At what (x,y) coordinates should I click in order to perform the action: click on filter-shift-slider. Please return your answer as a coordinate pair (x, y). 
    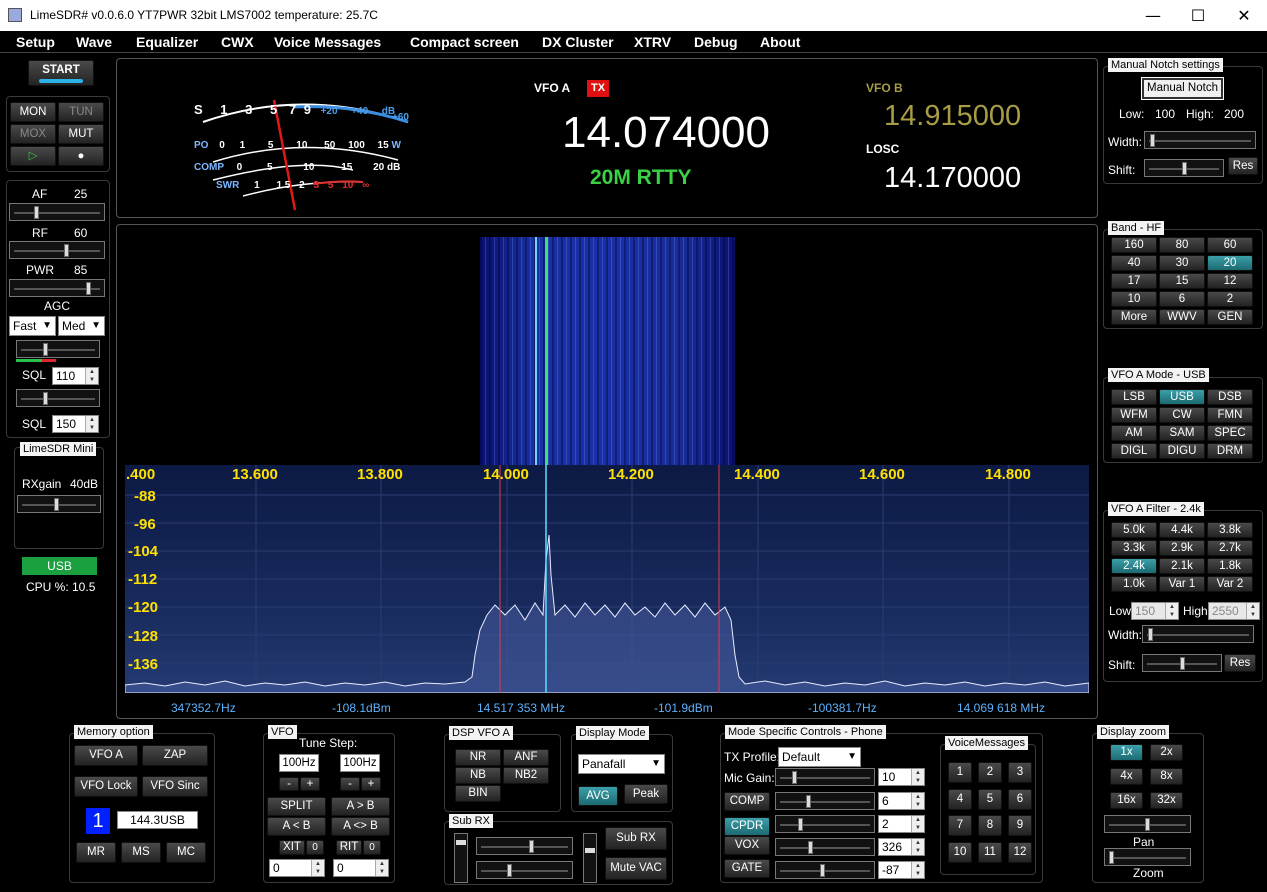
    Looking at the image, I should click on (1182, 663).